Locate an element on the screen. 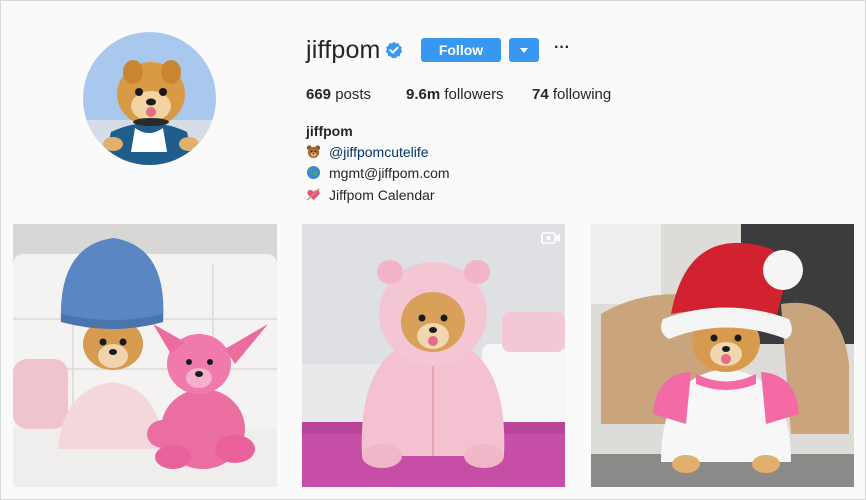 This screenshot has height=500, width=866. following-label: following is located at coordinates (582, 94).